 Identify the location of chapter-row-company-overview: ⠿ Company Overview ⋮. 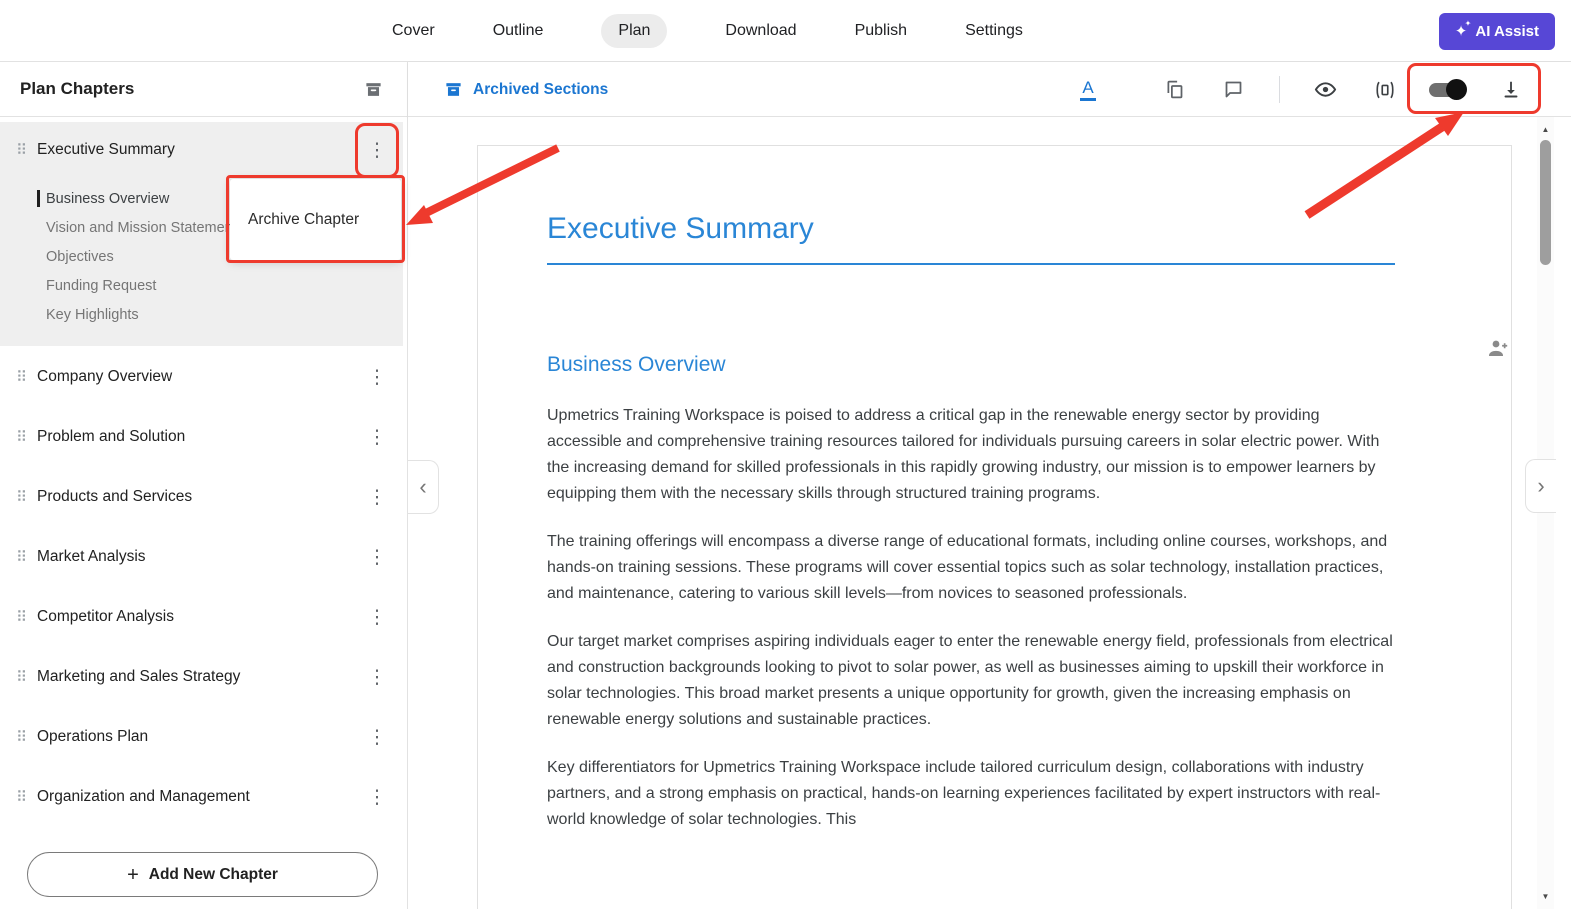
(201, 377).